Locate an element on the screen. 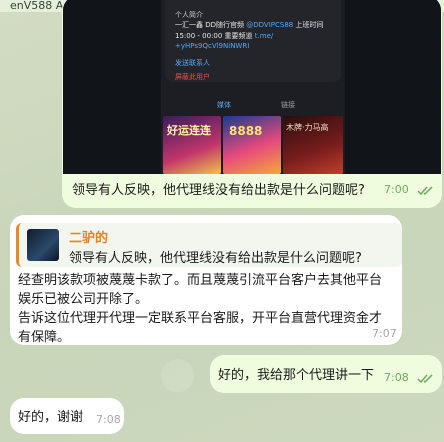  profile-line2-text: 15:00 - 00:00 重要频道 is located at coordinates (214, 36).